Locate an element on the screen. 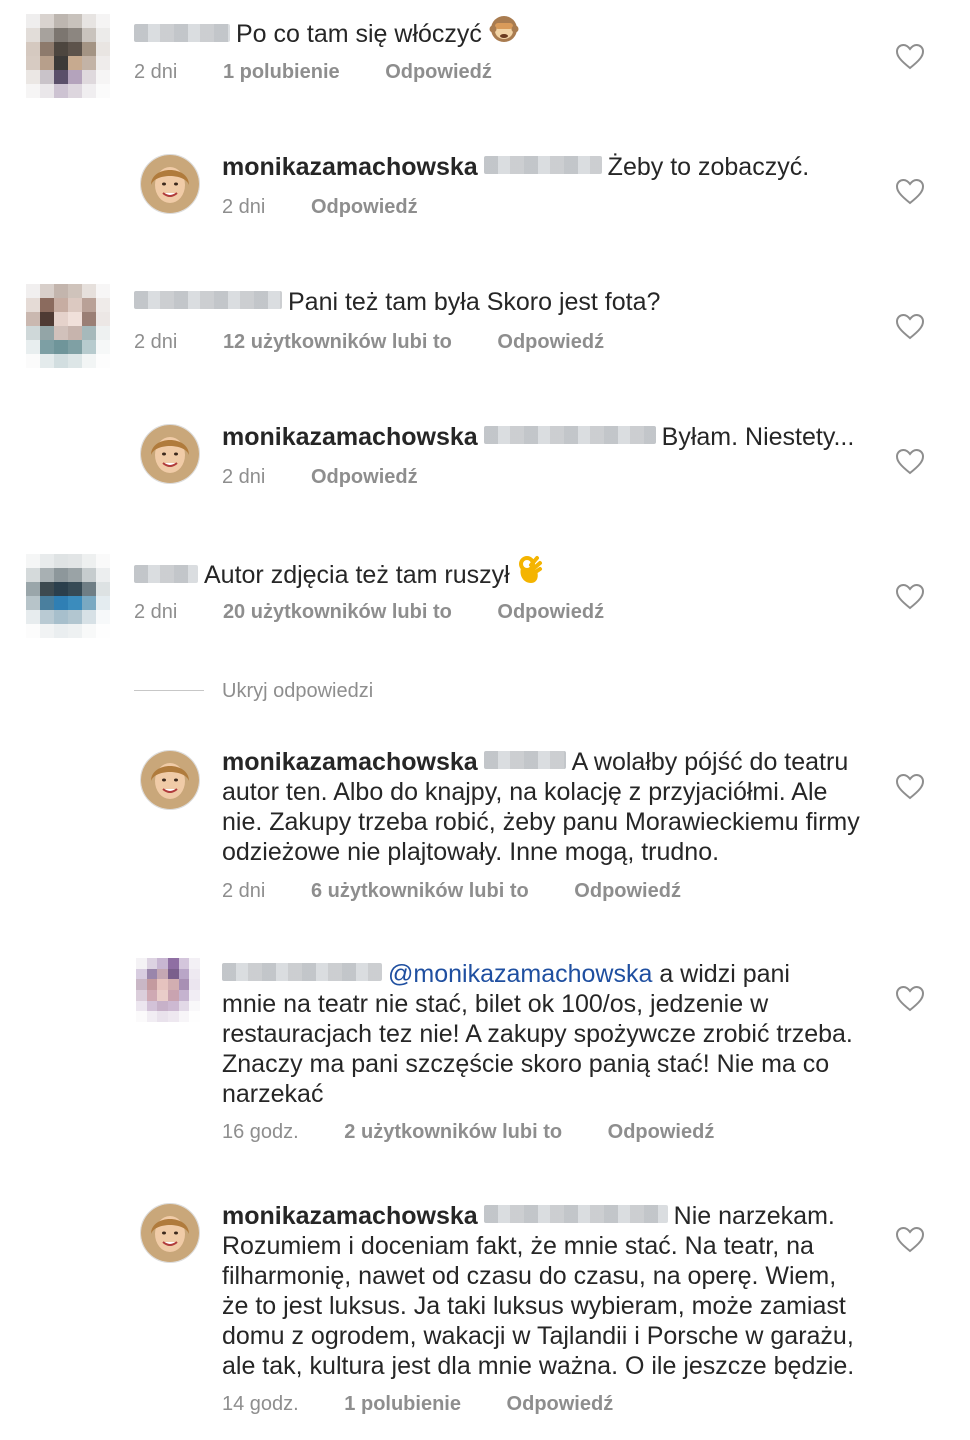 This screenshot has width=970, height=1440. hide-replies-toggle: Ukryj odpowiedzi is located at coordinates (284, 692).